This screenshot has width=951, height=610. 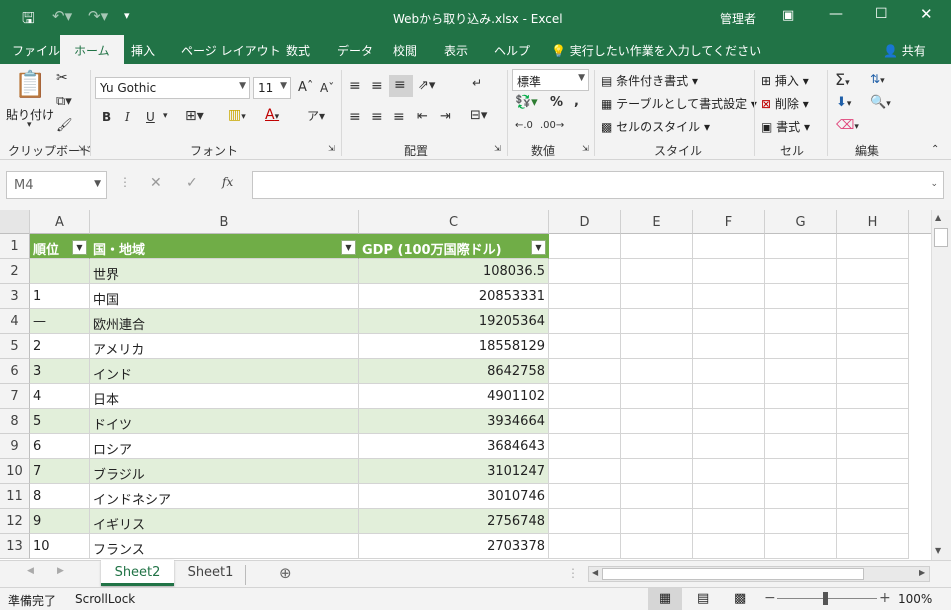 I want to click on previous-sheet-icon: ◀, so click(x=30, y=571).